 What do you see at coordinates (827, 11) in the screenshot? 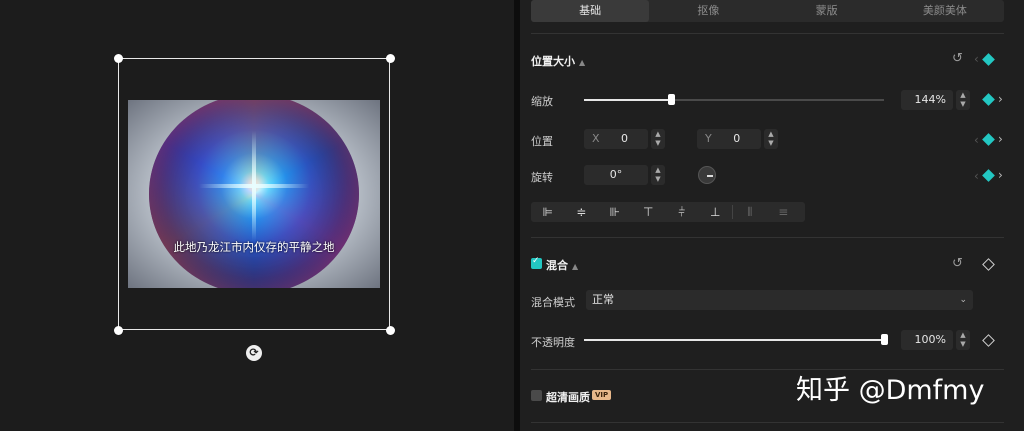
I see `tab-mask: 蒙版` at bounding box center [827, 11].